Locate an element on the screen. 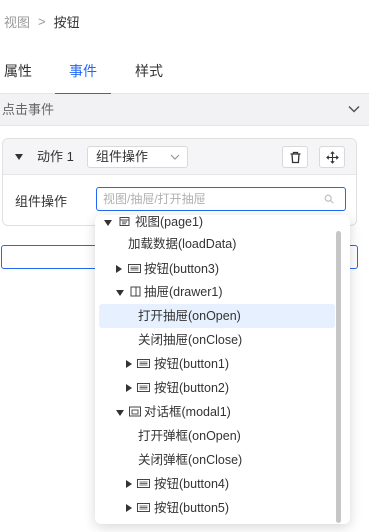 The height and width of the screenshot is (532, 369). tree-node-label: 关闭抽屉(onClose) is located at coordinates (190, 340).